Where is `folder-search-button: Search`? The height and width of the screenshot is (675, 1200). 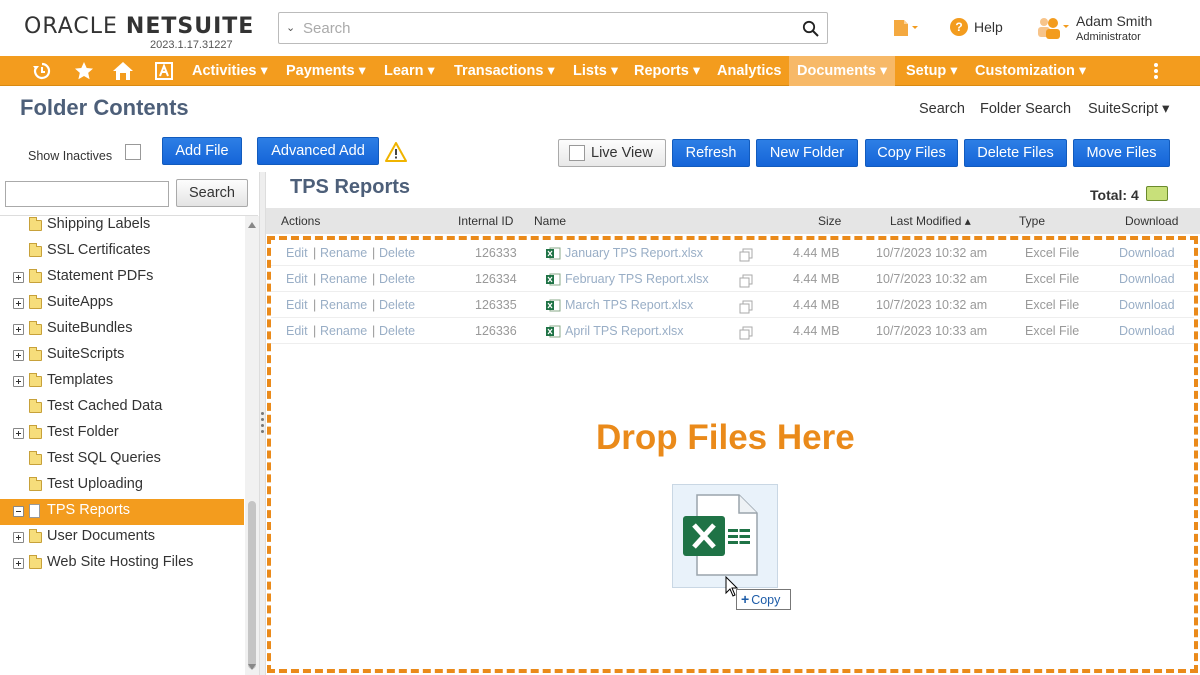
folder-search-button: Search is located at coordinates (212, 193).